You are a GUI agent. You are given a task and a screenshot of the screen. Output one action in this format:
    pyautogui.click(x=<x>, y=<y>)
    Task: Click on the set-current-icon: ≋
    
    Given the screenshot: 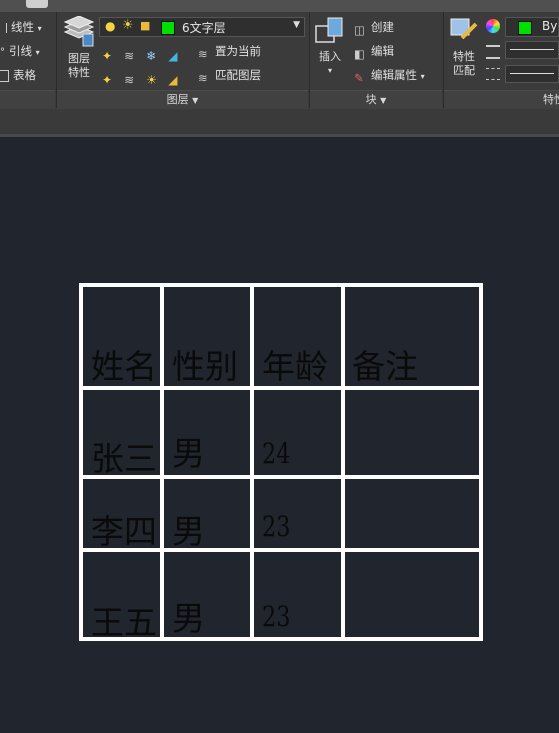 What is the action you would take?
    pyautogui.click(x=203, y=53)
    